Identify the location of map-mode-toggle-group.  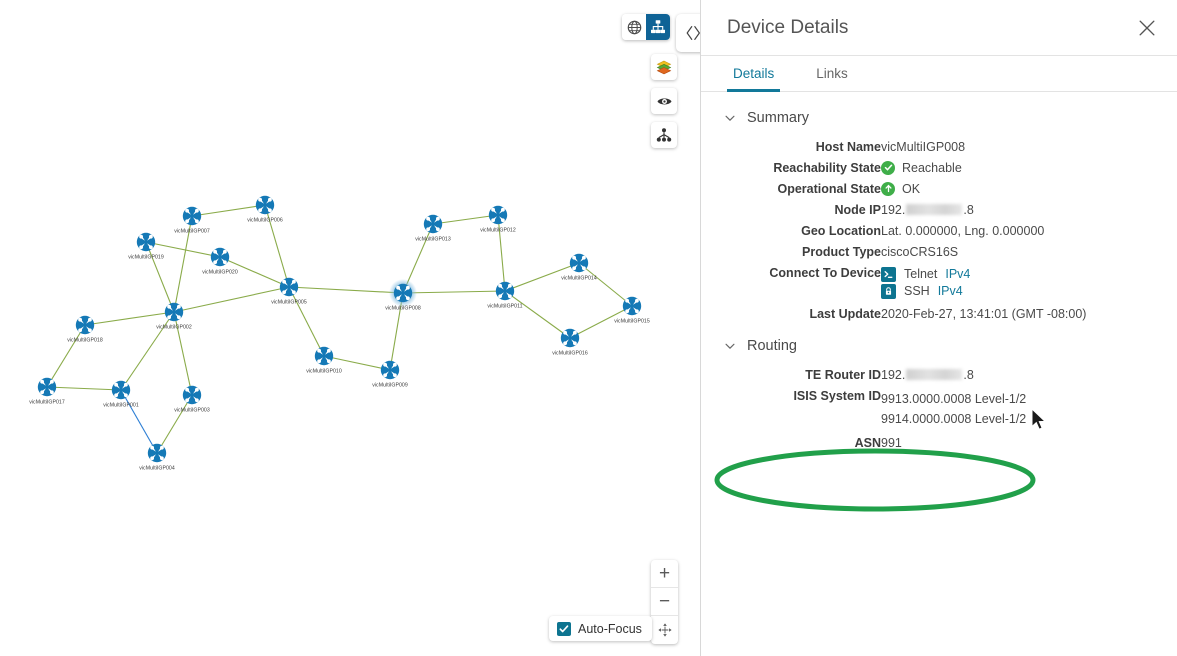
(646, 27).